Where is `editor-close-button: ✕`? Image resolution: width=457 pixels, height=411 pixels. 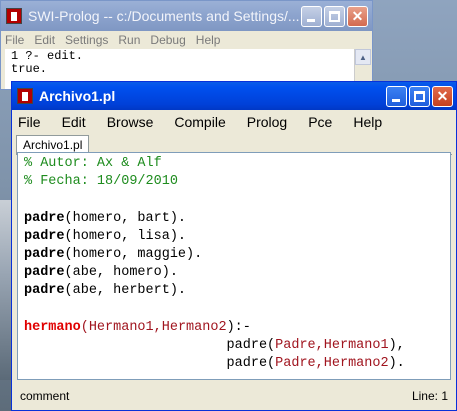
editor-close-button: ✕ is located at coordinates (442, 96).